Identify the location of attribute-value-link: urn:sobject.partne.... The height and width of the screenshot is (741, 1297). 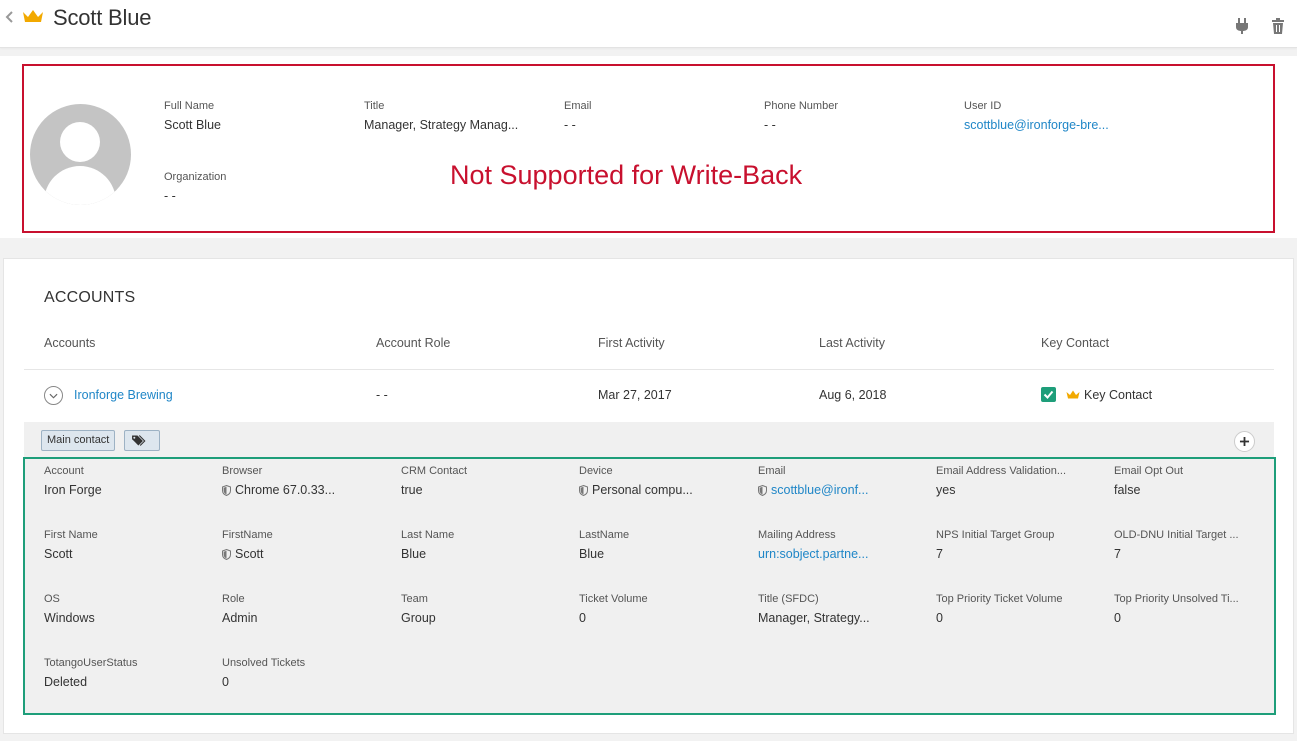
(813, 554).